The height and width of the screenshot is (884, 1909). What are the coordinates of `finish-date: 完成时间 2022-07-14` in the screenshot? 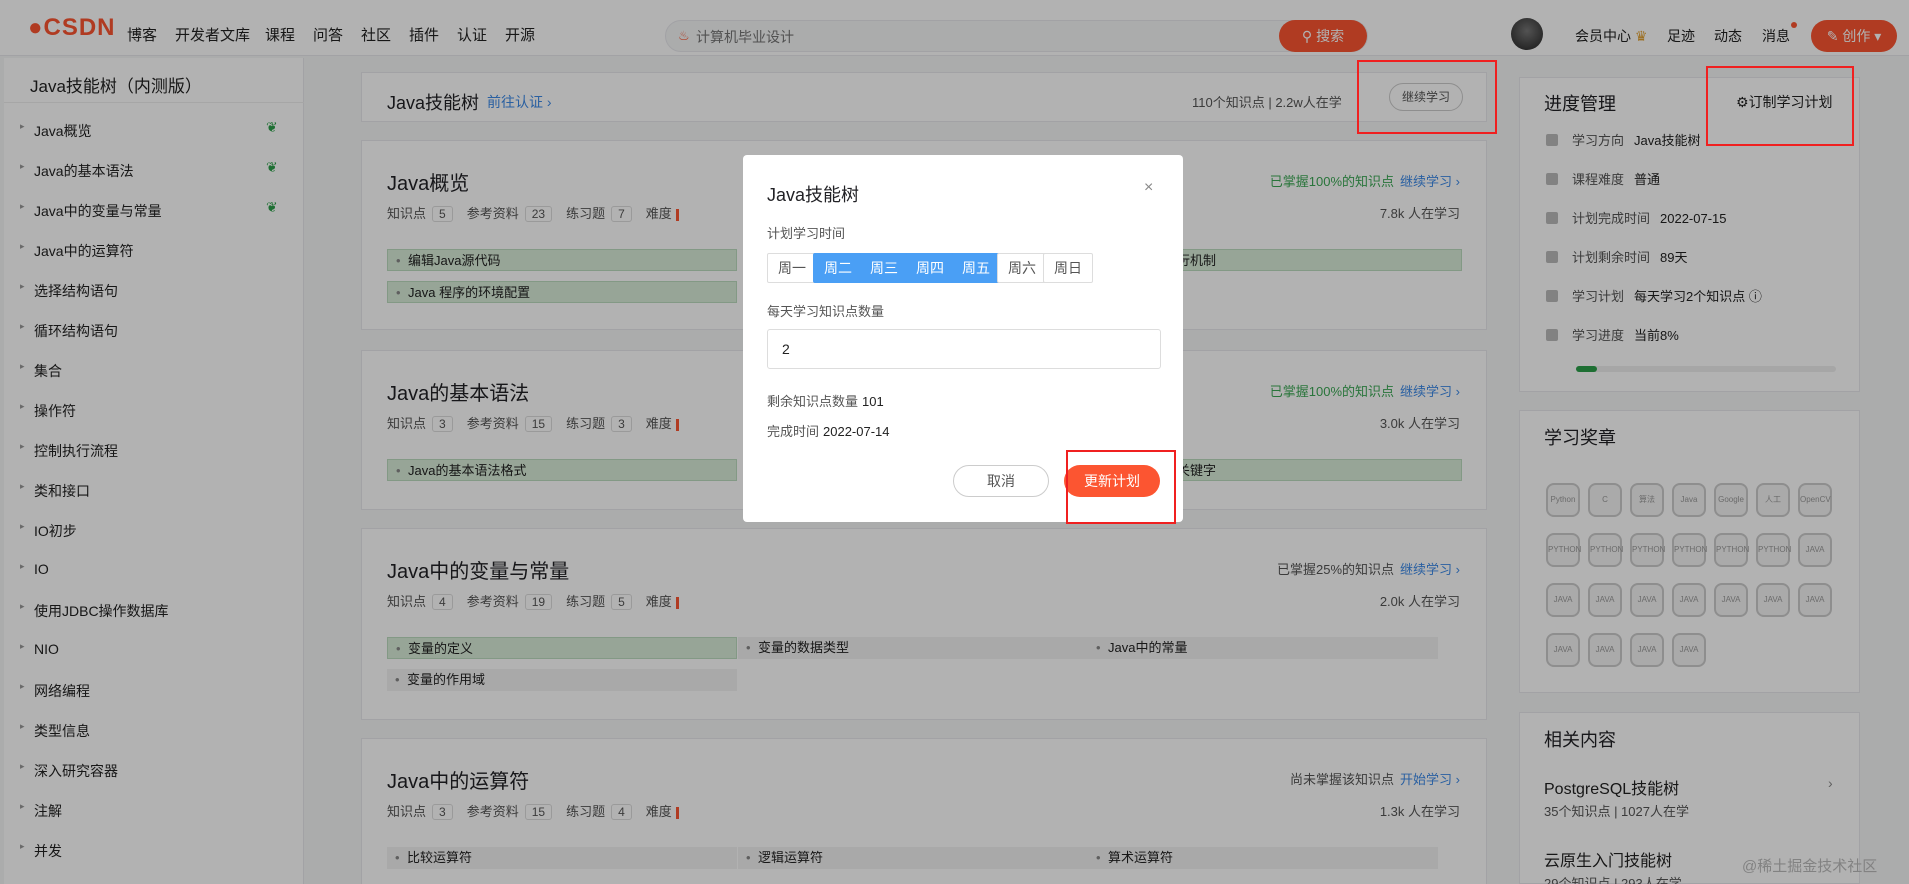 It's located at (828, 431).